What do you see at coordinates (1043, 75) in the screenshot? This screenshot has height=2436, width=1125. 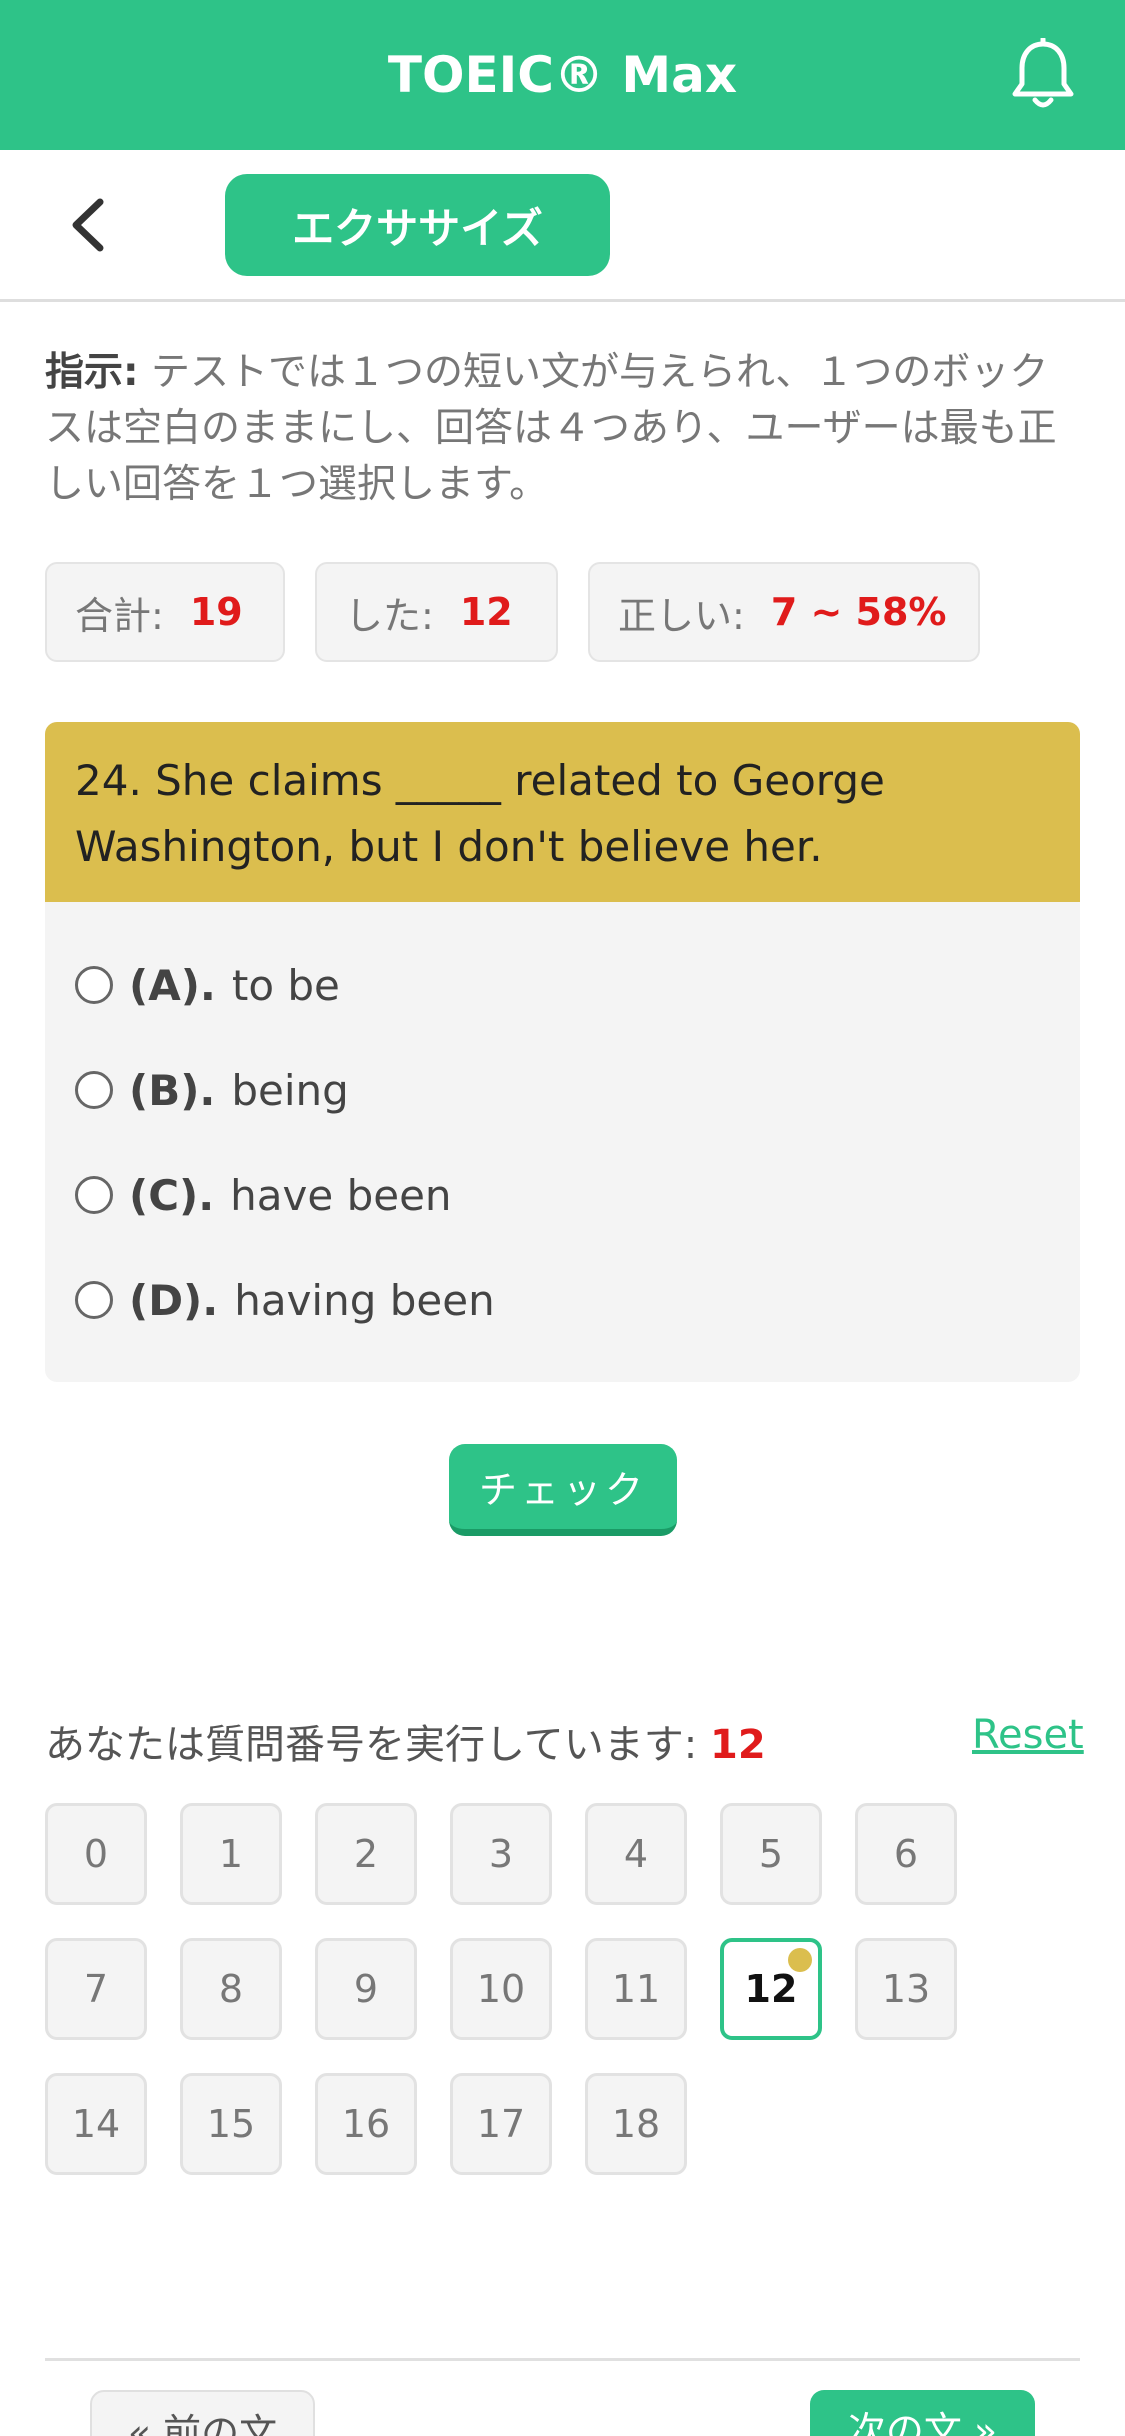 I see `bell-icon` at bounding box center [1043, 75].